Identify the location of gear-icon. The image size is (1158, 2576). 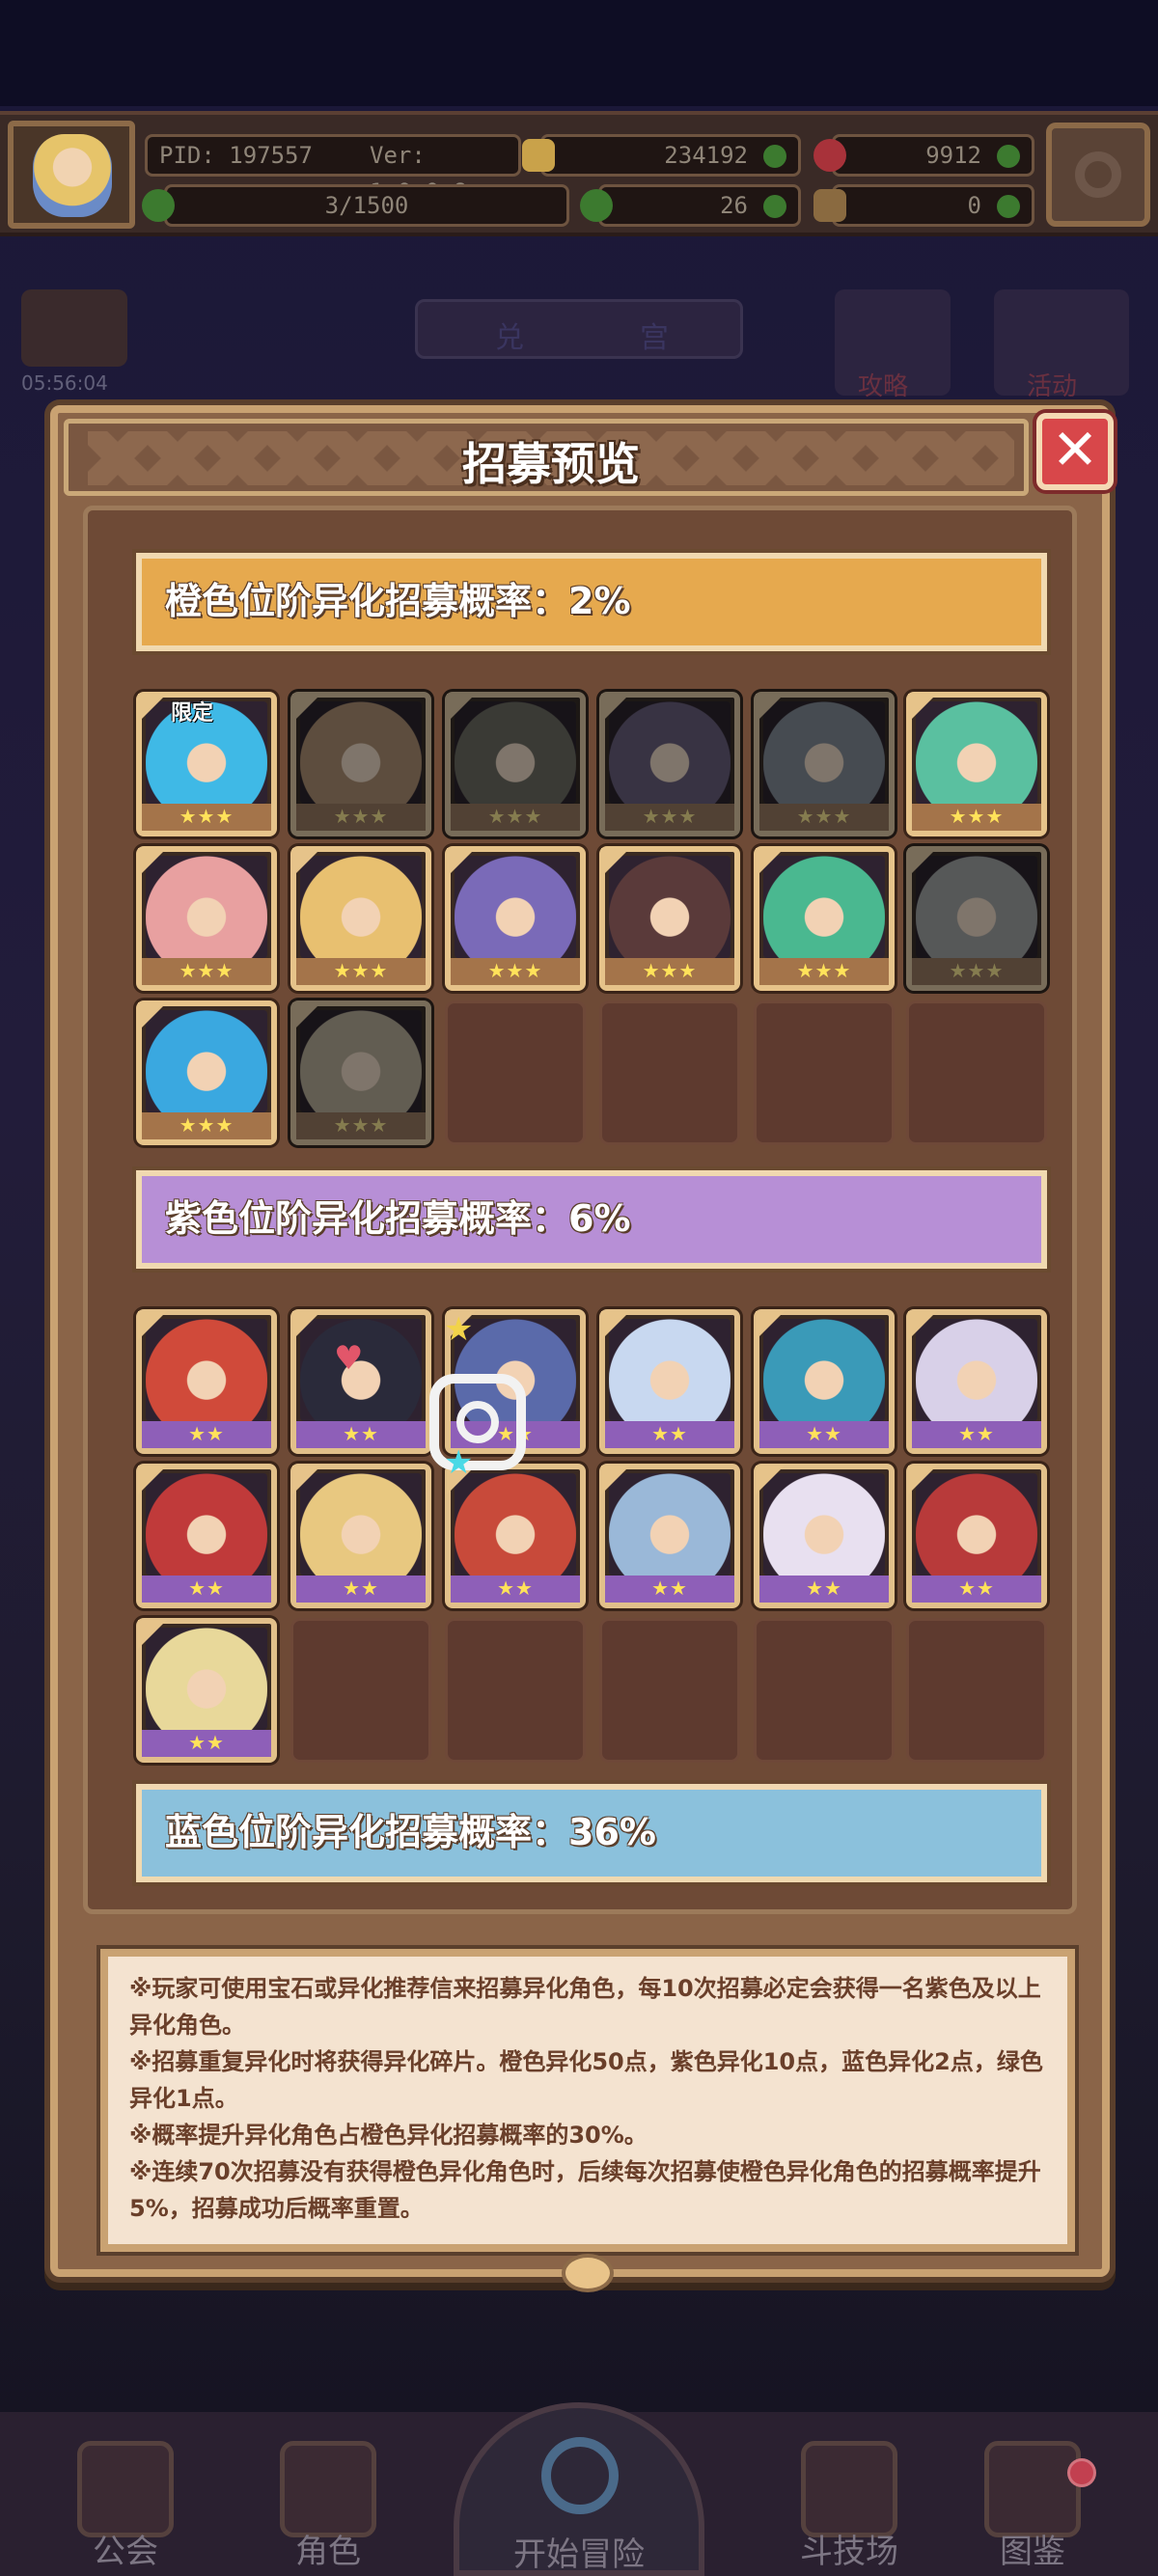
(1098, 174).